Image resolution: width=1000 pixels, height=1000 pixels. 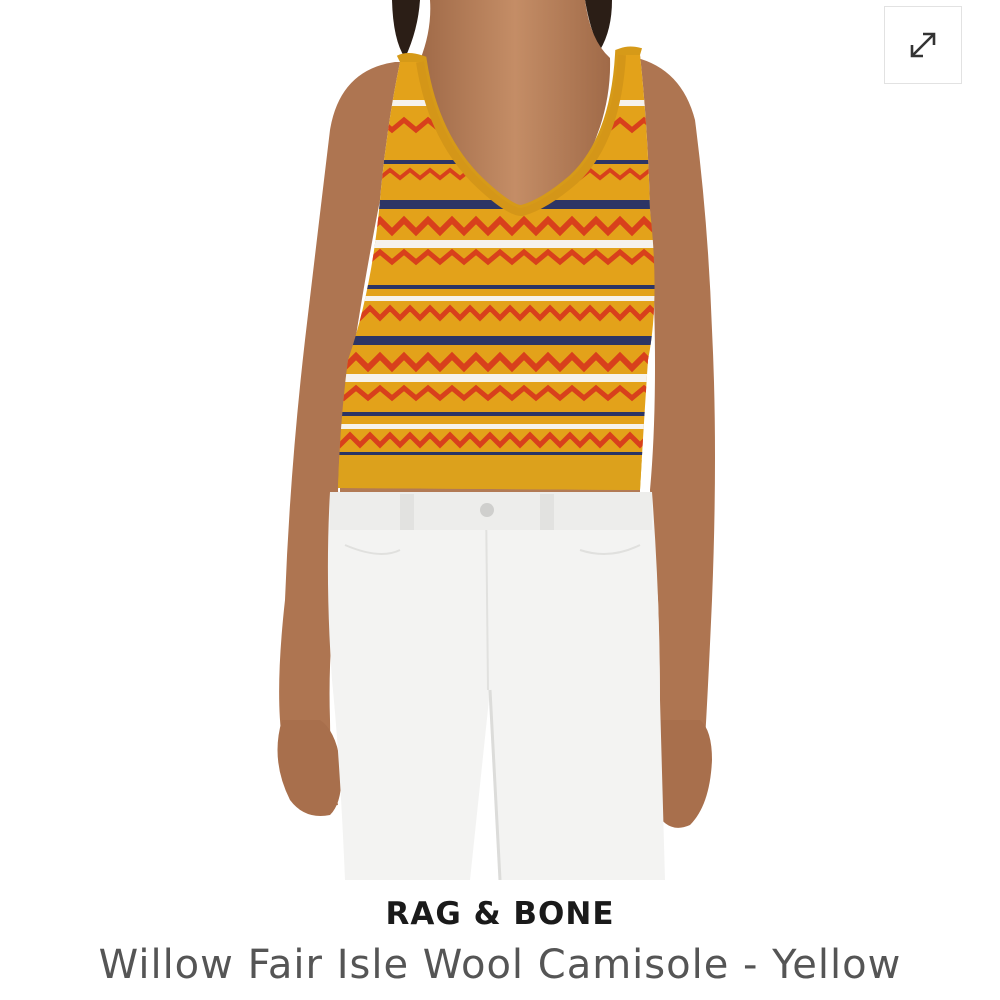 What do you see at coordinates (406, 29) in the screenshot?
I see `hair-left` at bounding box center [406, 29].